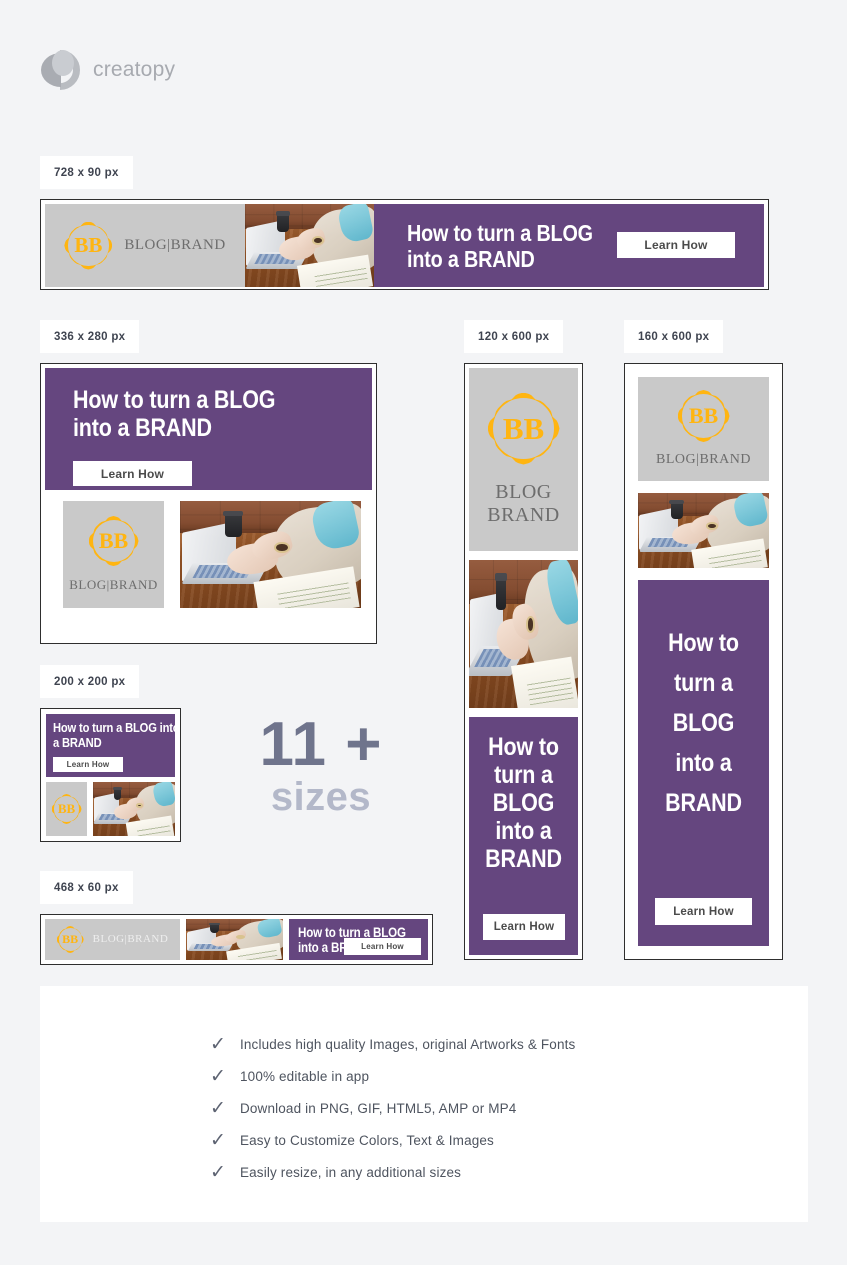 This screenshot has width=847, height=1265. What do you see at coordinates (514, 336) in the screenshot?
I see `size-label-skyscraper-120: 120 x 600 px` at bounding box center [514, 336].